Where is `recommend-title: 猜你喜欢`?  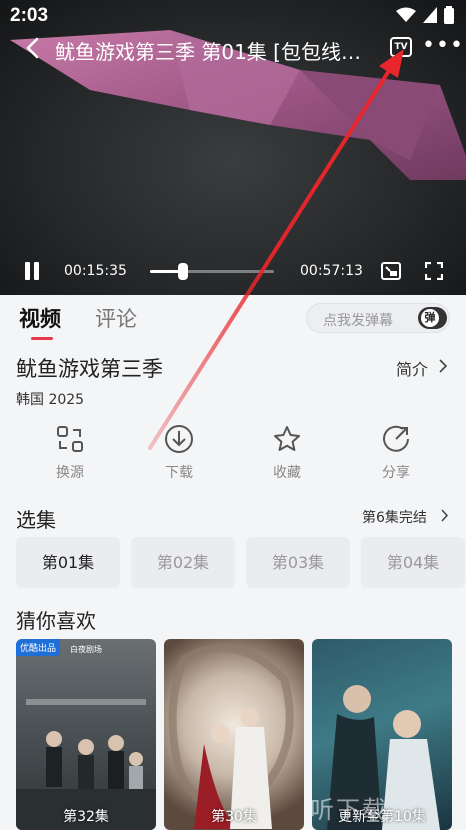
recommend-title: 猜你喜欢 is located at coordinates (56, 621).